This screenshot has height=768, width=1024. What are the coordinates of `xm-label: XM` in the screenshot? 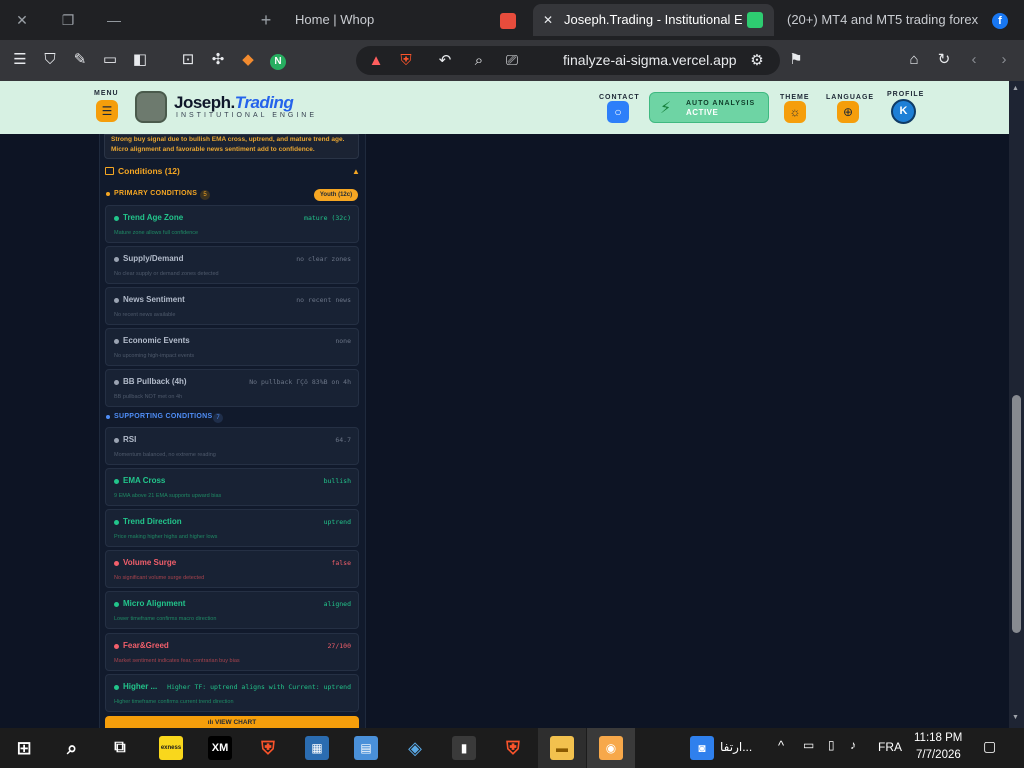 It's located at (220, 748).